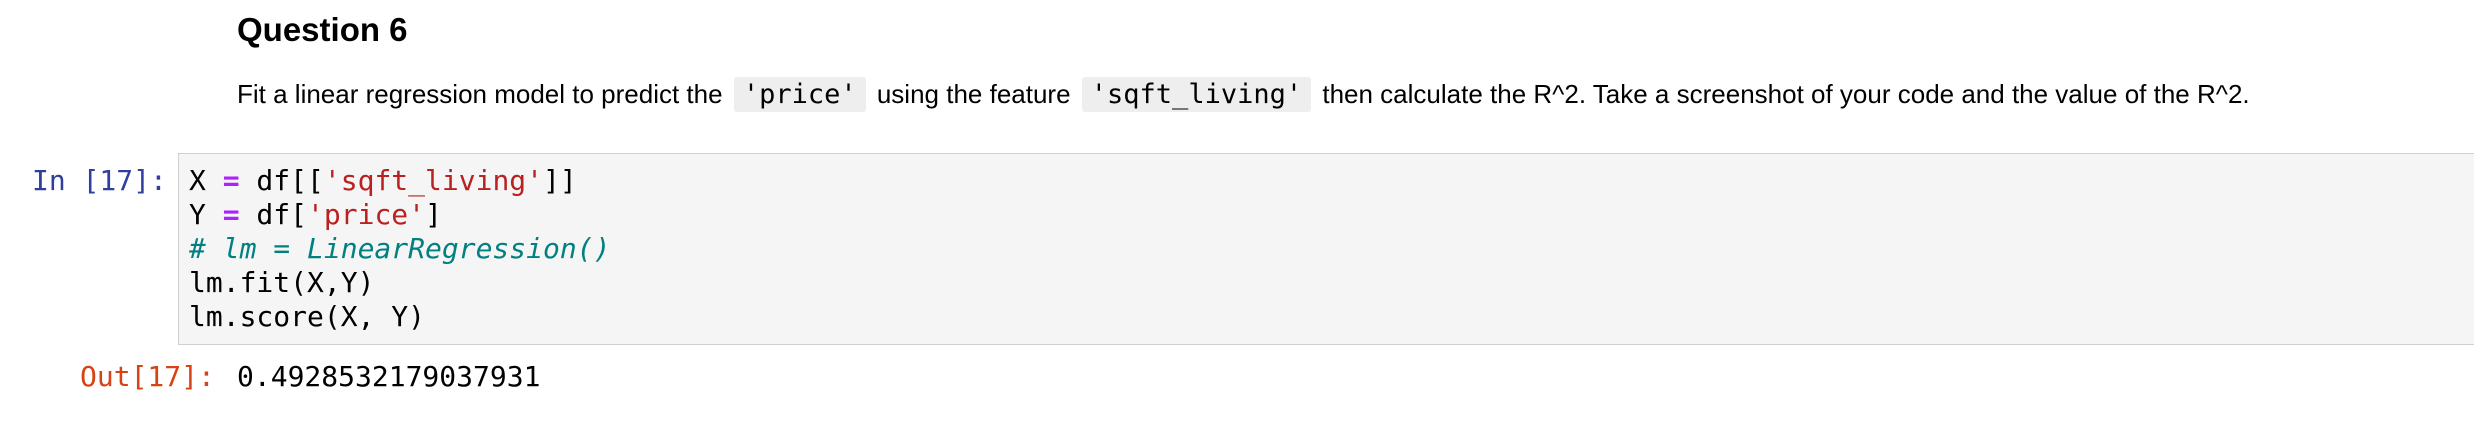 The height and width of the screenshot is (438, 2474). I want to click on code-token: ]], so click(560, 180).